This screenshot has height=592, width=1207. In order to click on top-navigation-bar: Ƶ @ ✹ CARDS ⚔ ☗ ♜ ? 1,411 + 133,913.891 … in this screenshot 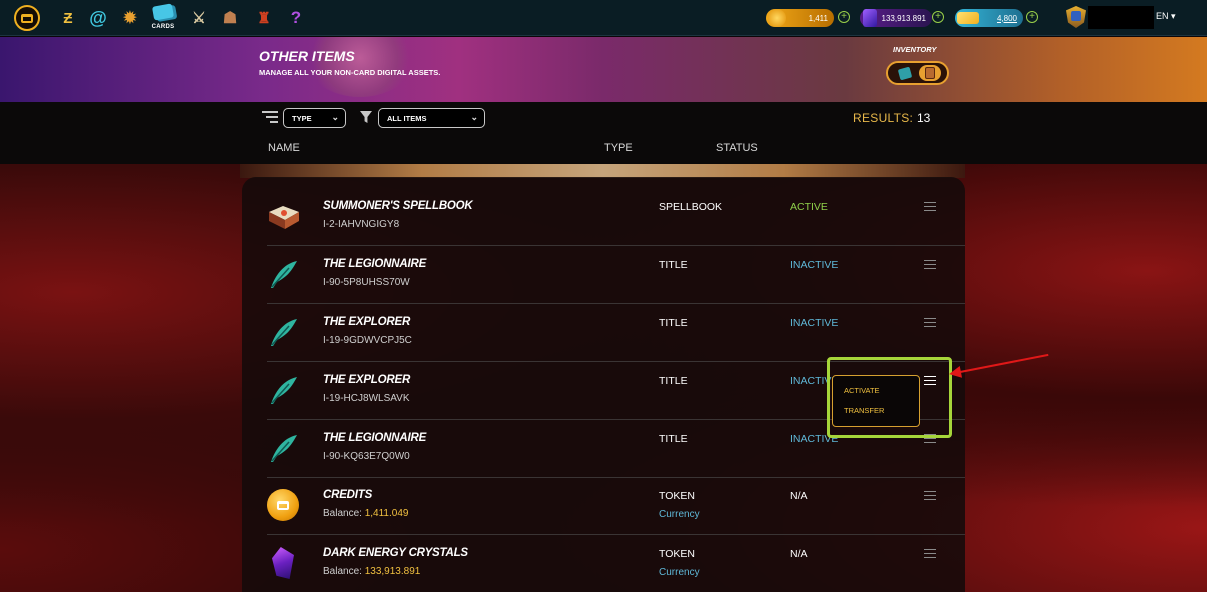, I will do `click(603, 18)`.